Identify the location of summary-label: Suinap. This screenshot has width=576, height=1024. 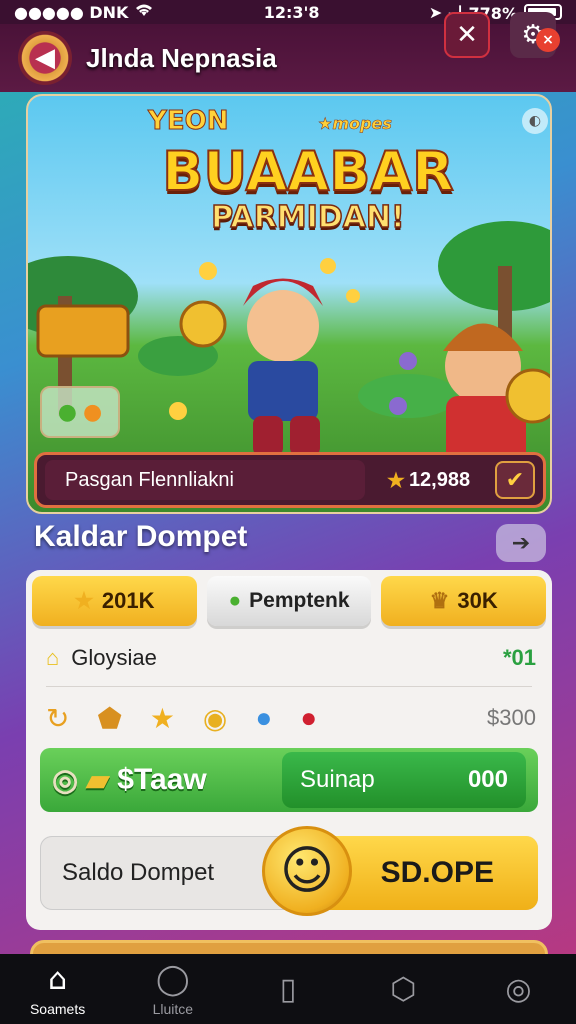
(337, 779).